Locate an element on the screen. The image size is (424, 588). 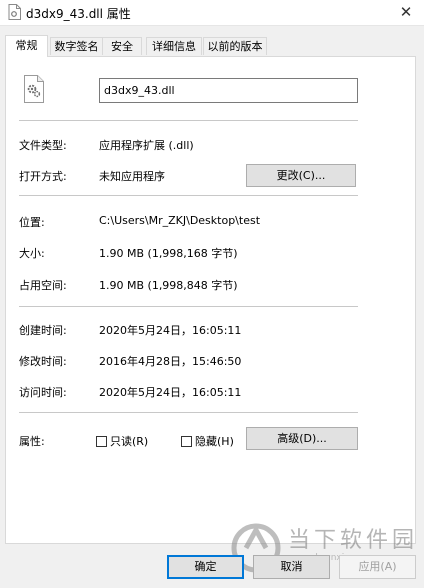
created-value: 2020年5月24日，16:05:11 is located at coordinates (170, 330).